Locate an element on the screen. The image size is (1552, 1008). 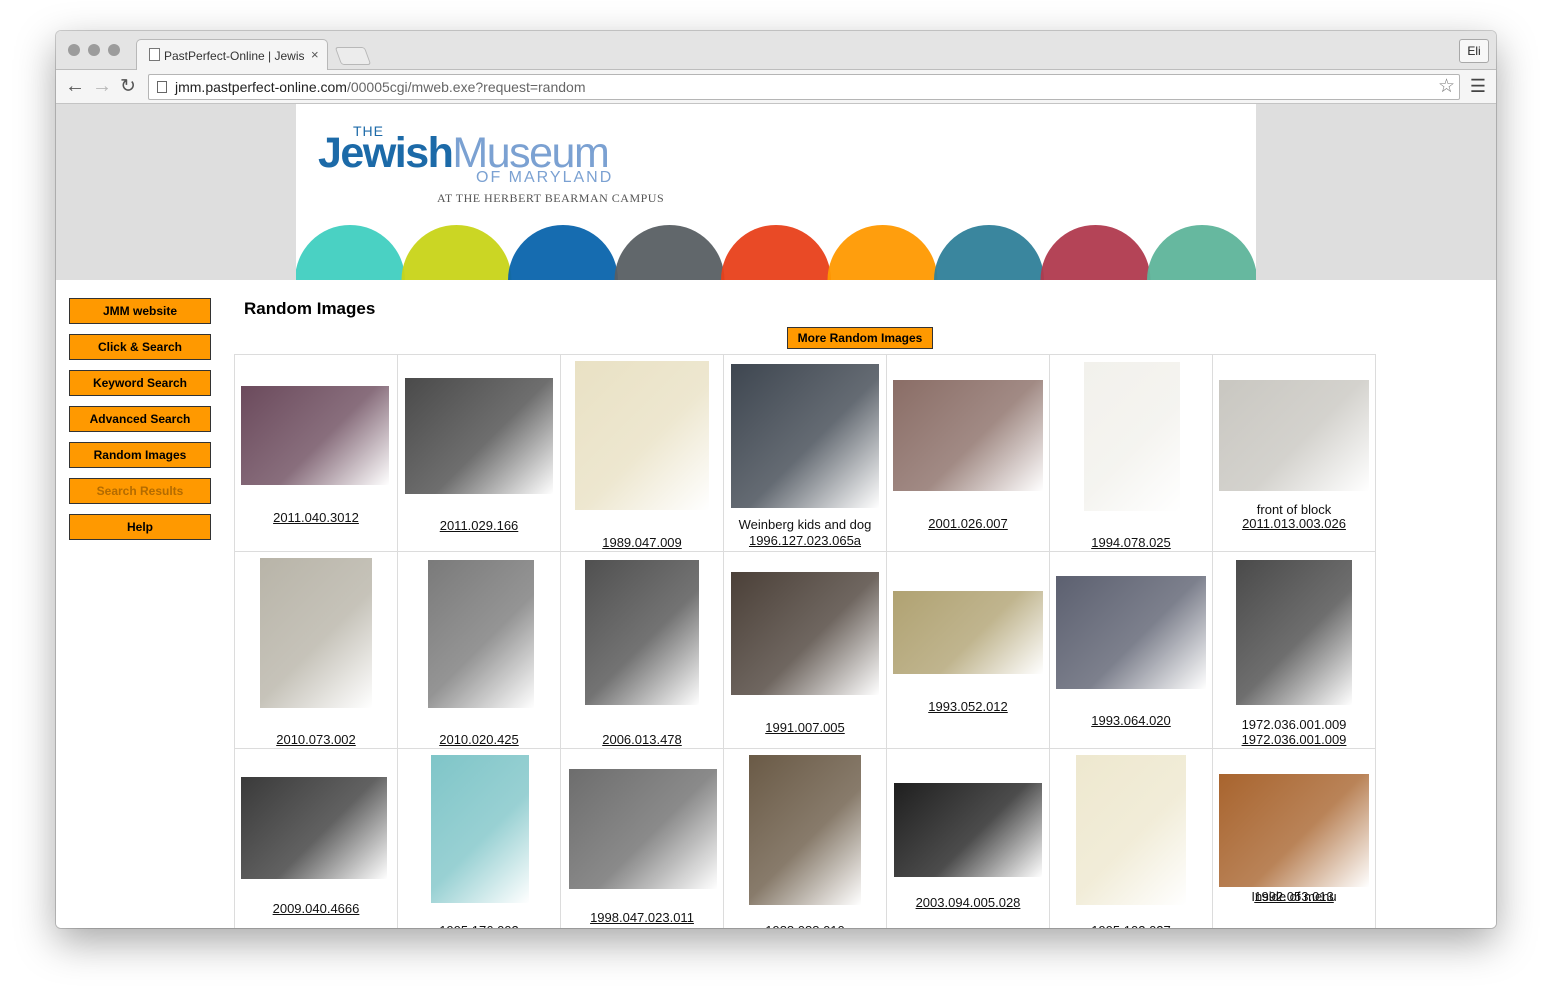
image-cell: 2010.020.425 is located at coordinates (479, 650).